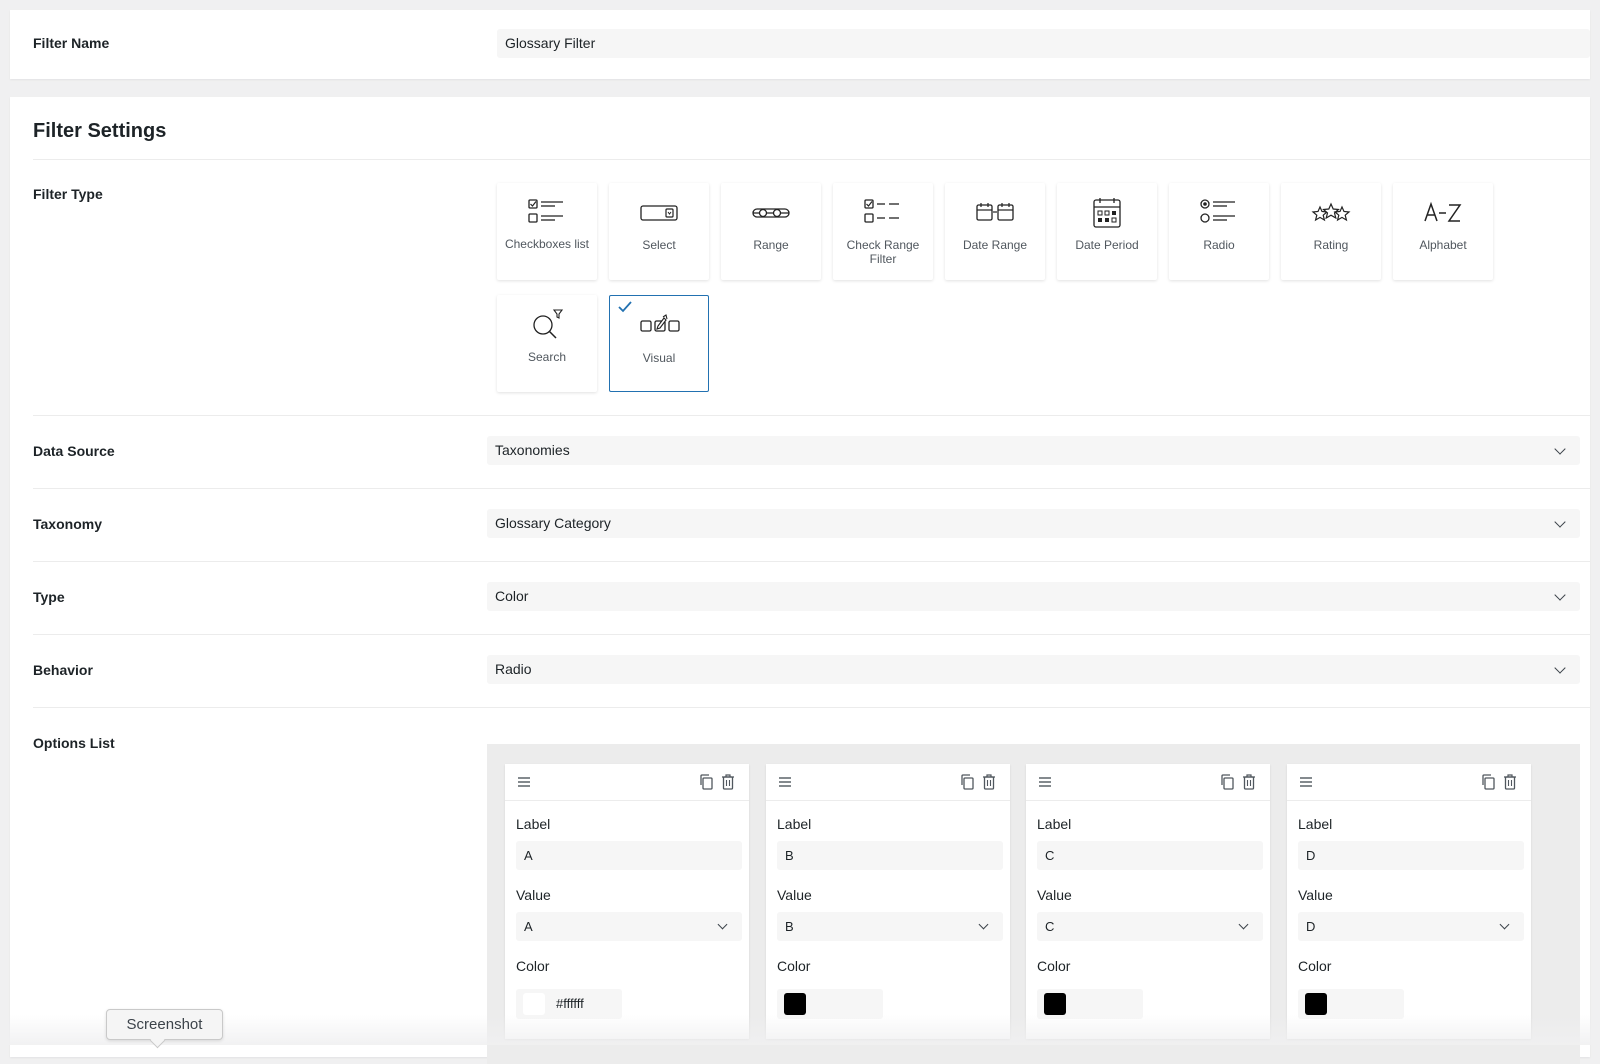  What do you see at coordinates (890, 926) in the screenshot?
I see `option-value-select: B` at bounding box center [890, 926].